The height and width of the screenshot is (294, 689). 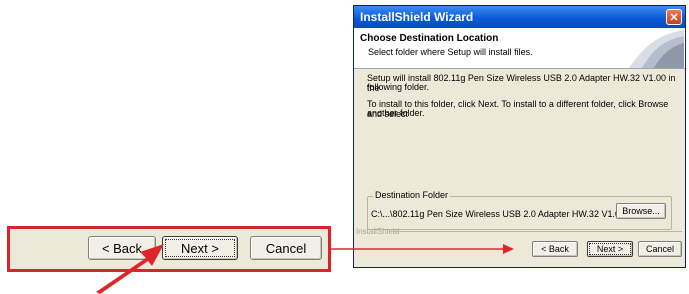 I want to click on connector-arrow-icon, so click(x=422, y=249).